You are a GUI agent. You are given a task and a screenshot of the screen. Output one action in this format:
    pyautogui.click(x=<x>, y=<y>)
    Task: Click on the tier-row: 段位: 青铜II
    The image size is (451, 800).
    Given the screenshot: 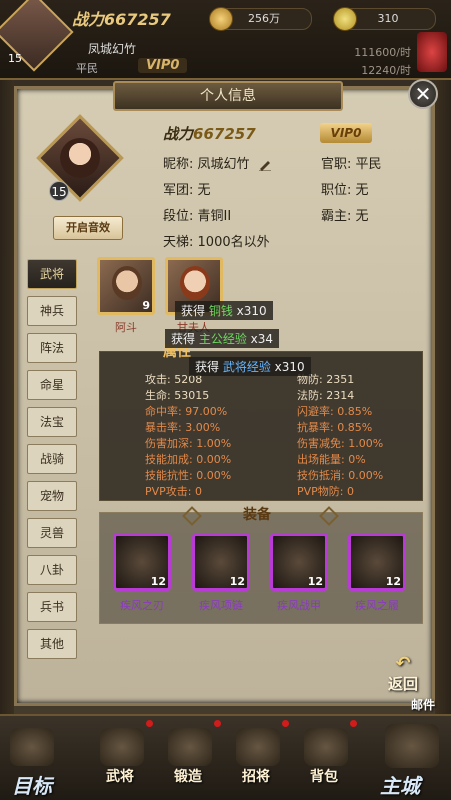 What is the action you would take?
    pyautogui.click(x=197, y=216)
    